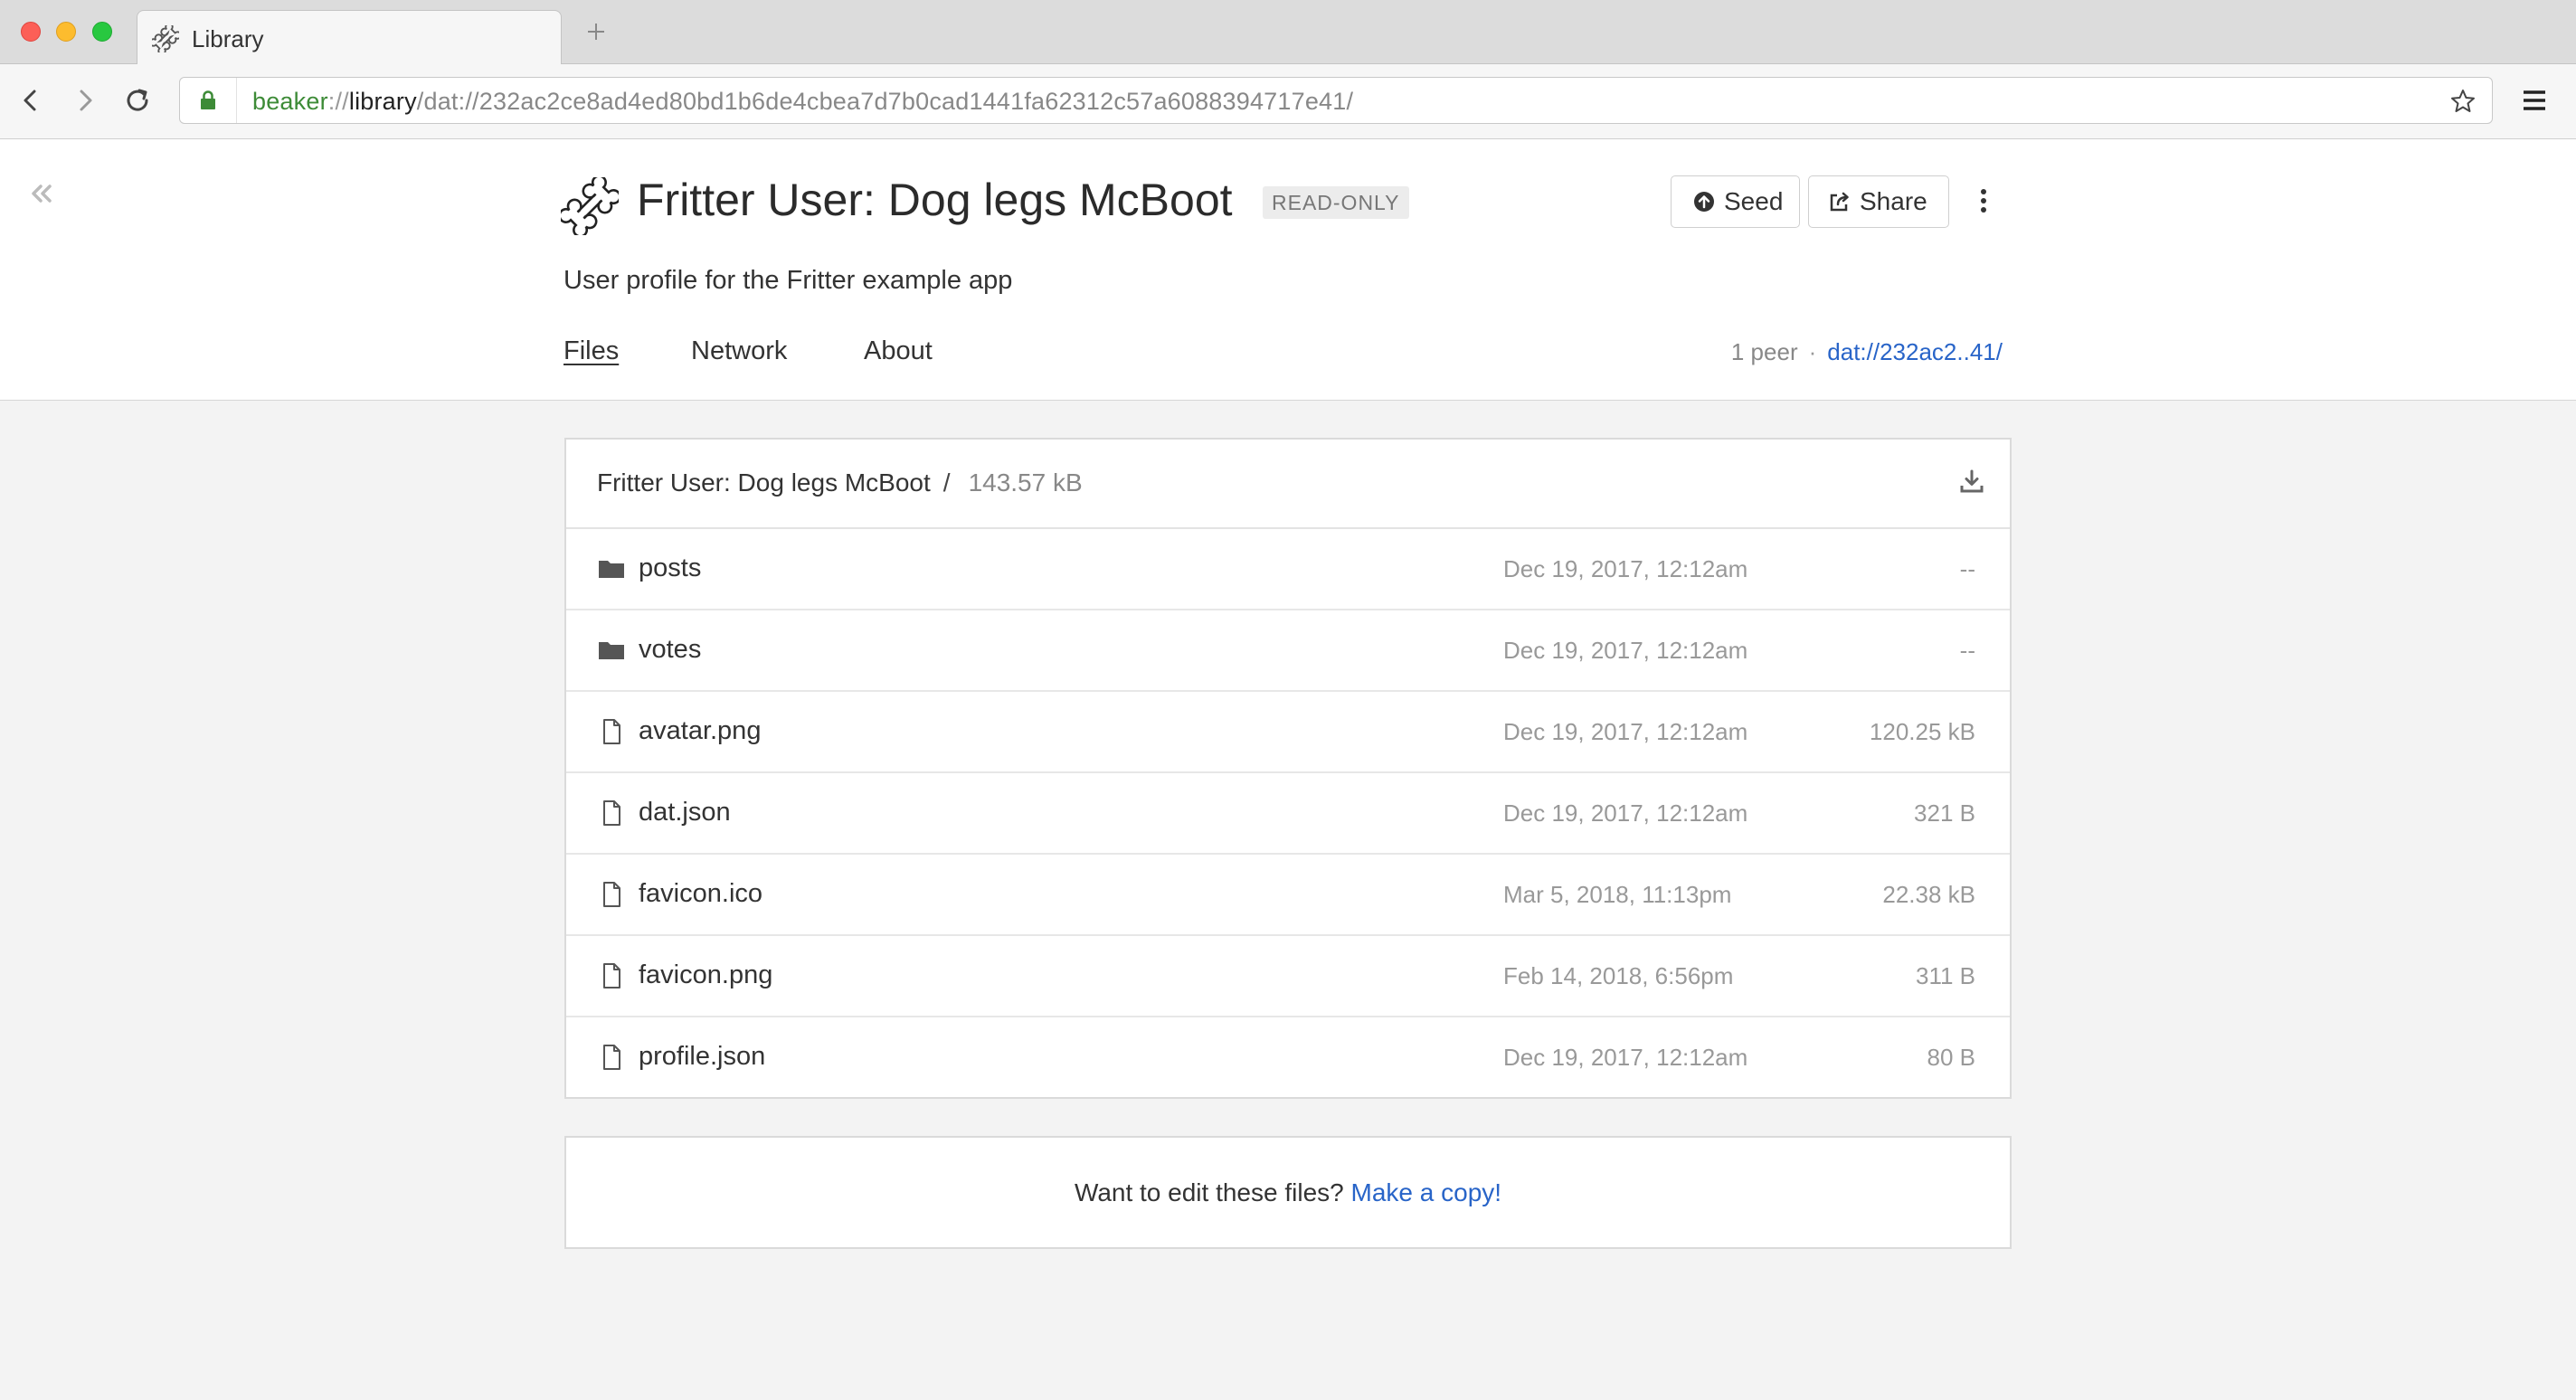  Describe the element at coordinates (228, 38) in the screenshot. I see `tab-title: Library` at that location.